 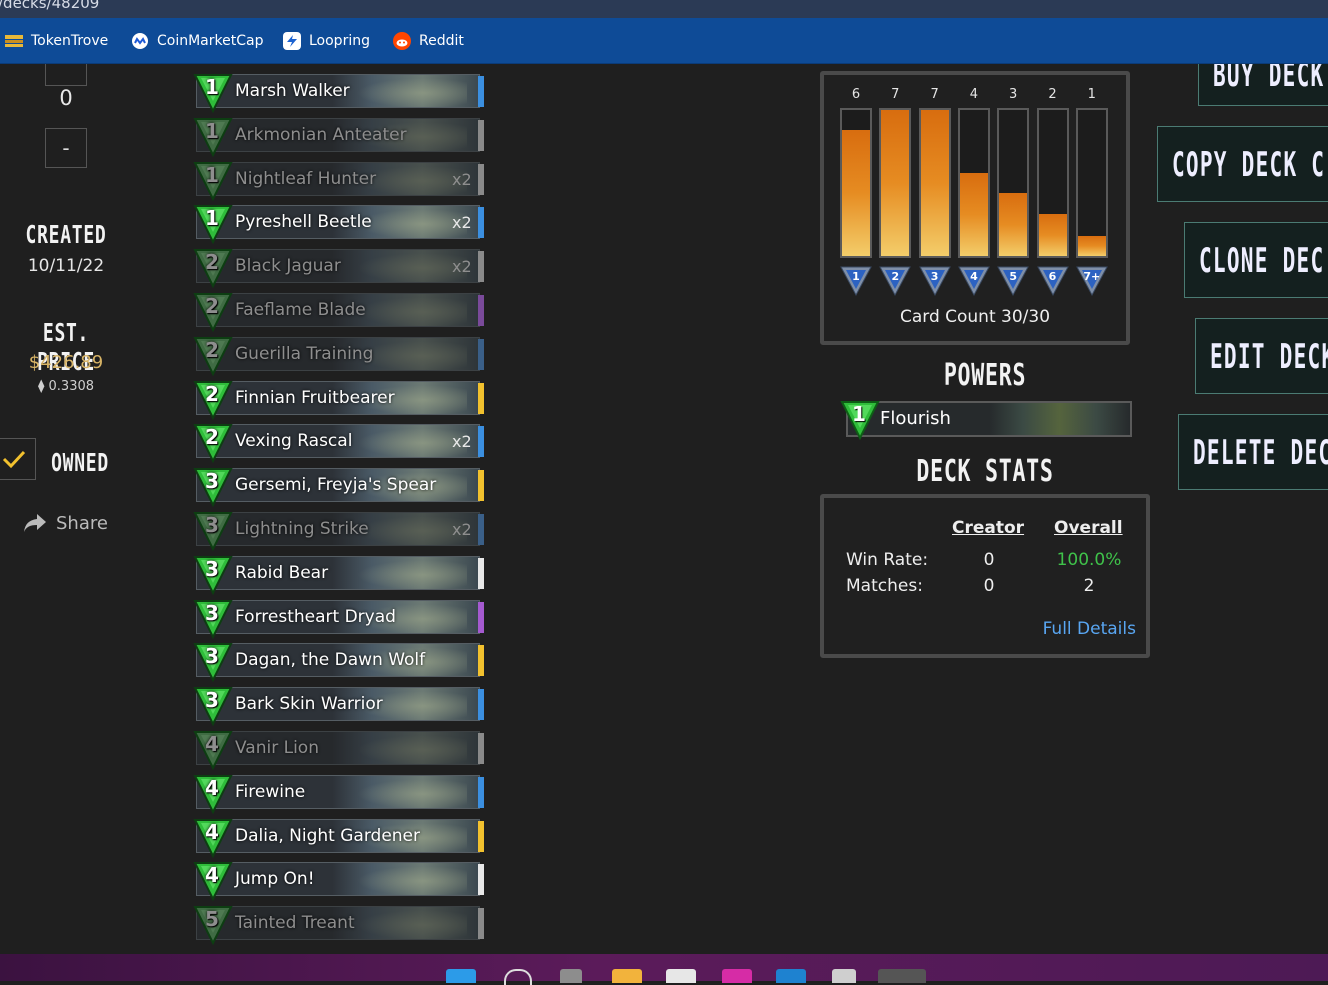 What do you see at coordinates (66, 98) in the screenshot?
I see `quantity-value: 0` at bounding box center [66, 98].